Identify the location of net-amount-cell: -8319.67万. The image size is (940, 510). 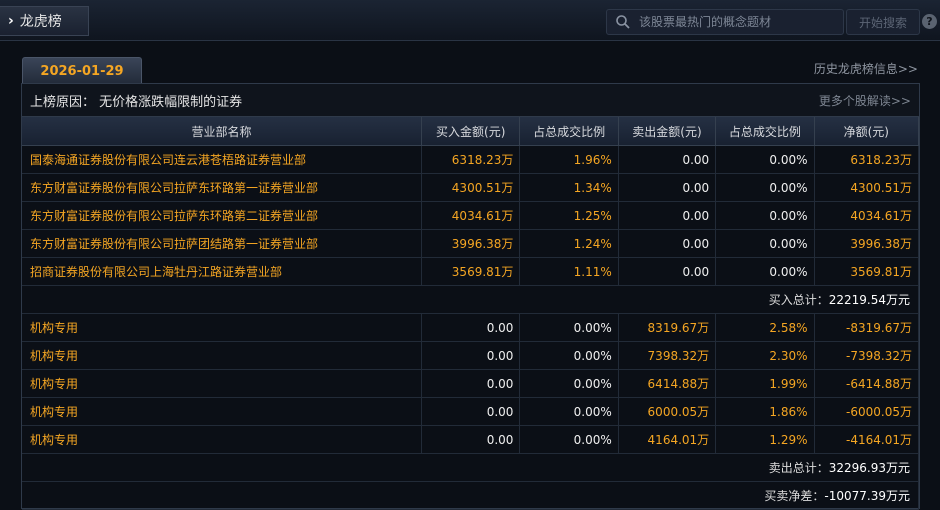
(867, 327).